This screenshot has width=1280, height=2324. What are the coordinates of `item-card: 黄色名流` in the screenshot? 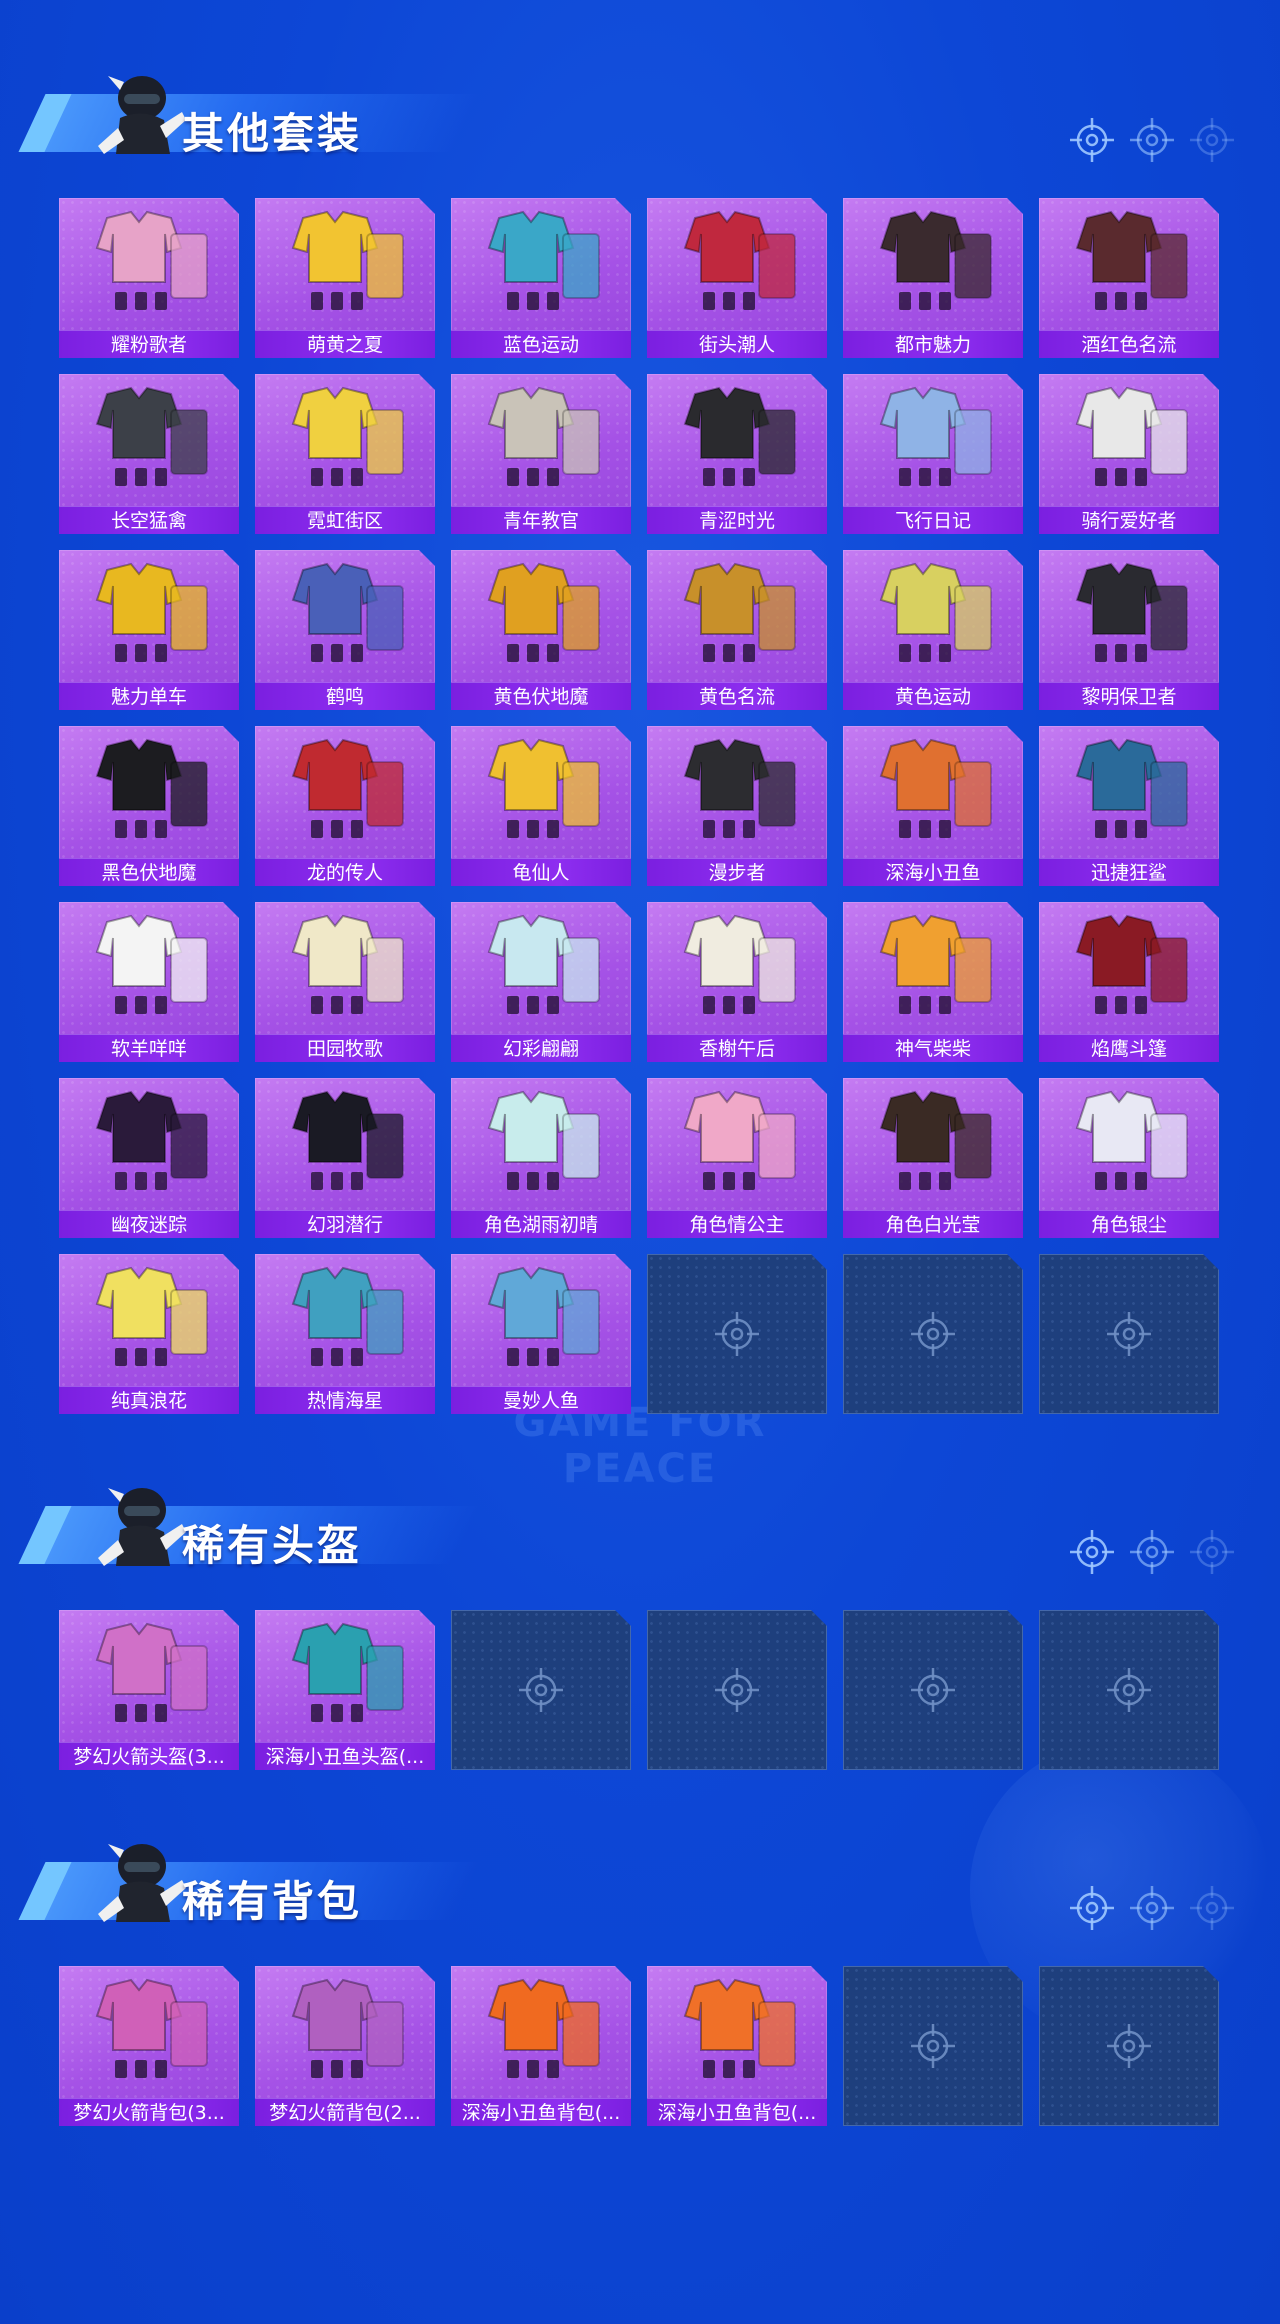 It's located at (737, 630).